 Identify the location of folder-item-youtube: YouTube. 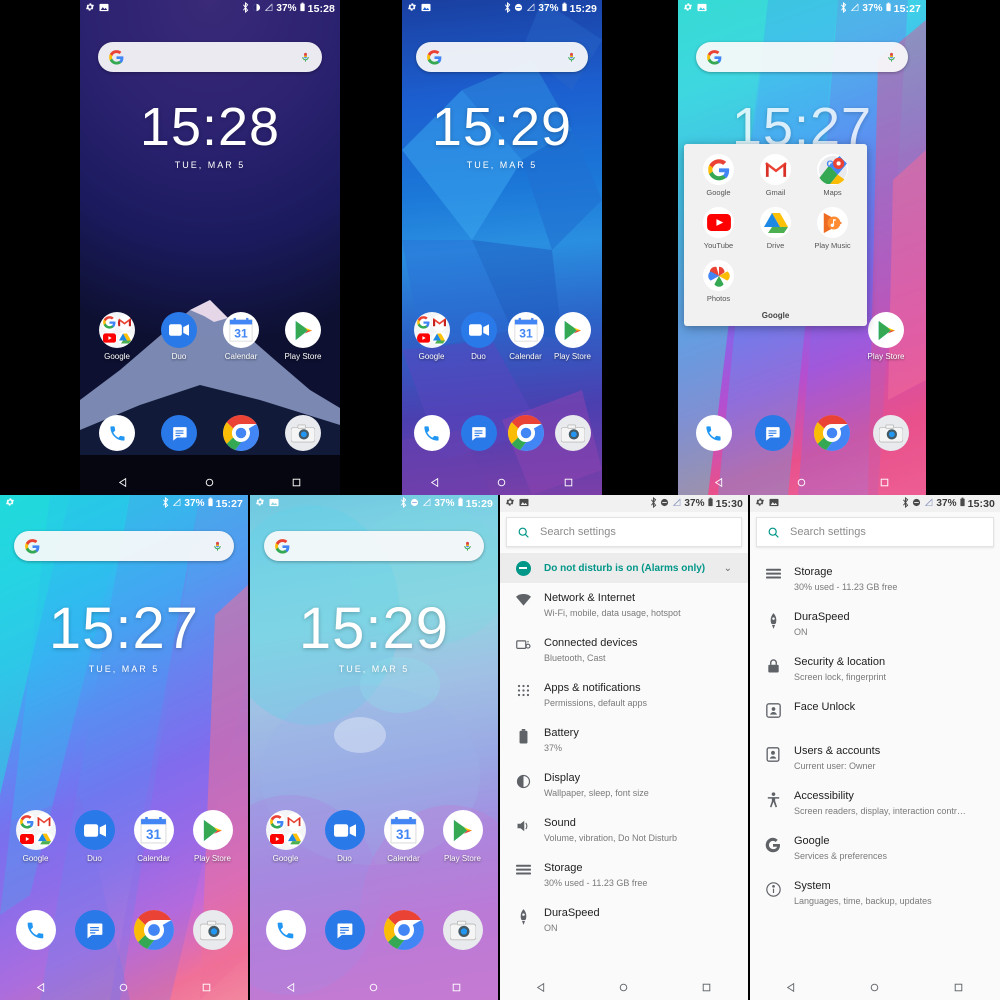
(718, 228).